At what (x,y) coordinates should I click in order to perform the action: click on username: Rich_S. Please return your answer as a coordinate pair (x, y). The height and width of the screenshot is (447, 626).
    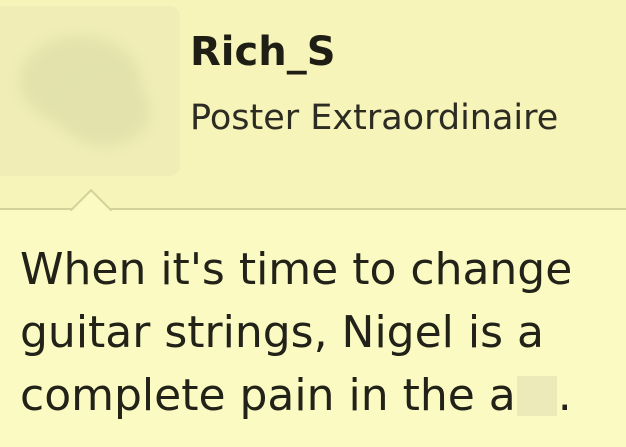
    Looking at the image, I should click on (263, 52).